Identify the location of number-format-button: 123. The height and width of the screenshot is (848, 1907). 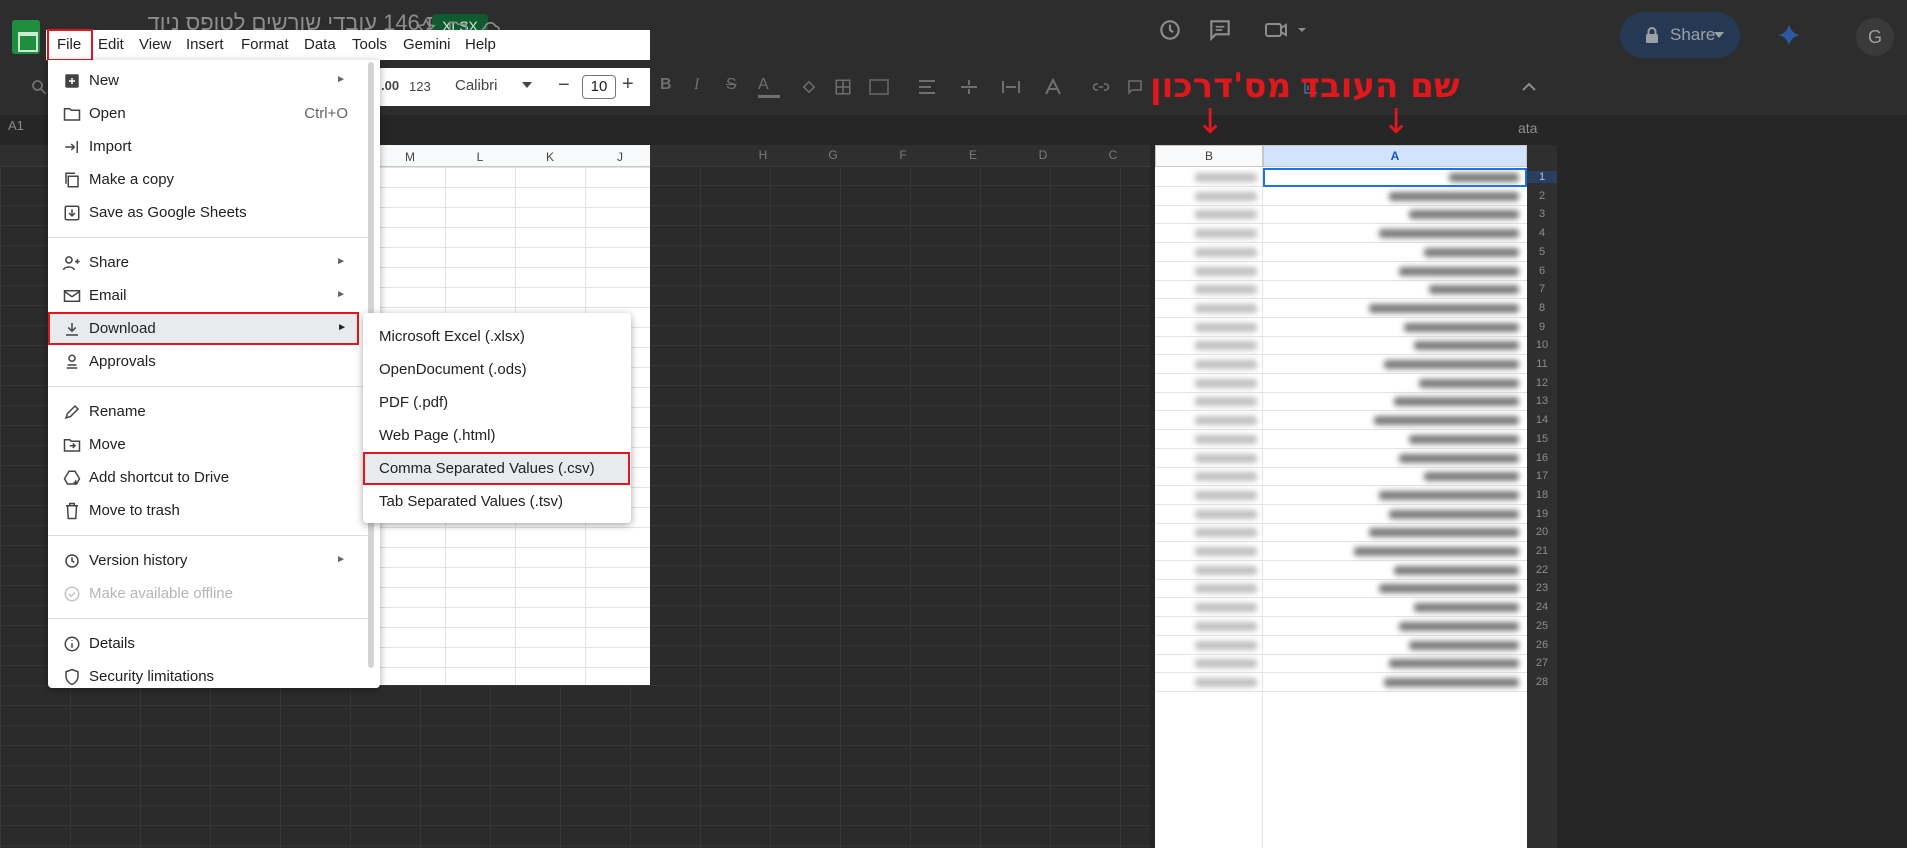
(420, 86).